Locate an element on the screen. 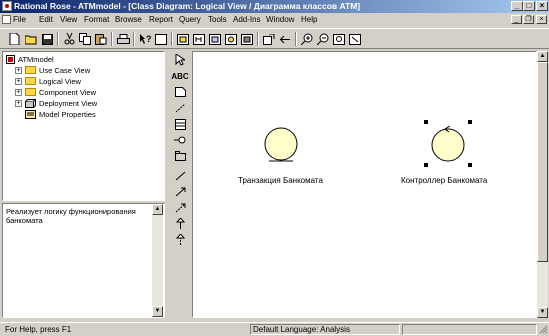  properties-icon is located at coordinates (30, 114).